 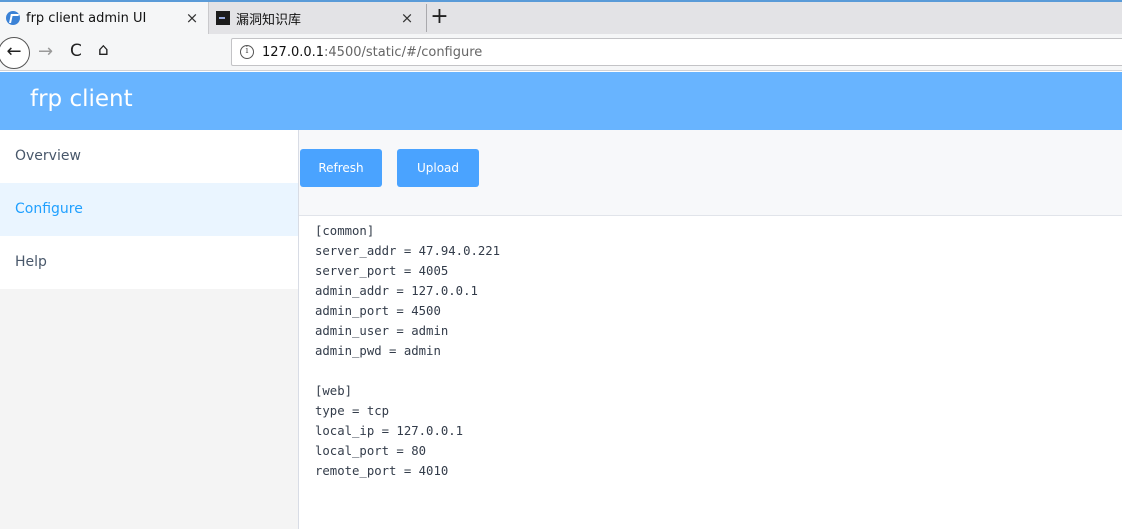 I want to click on config-line: admin_user = admin, so click(x=382, y=331).